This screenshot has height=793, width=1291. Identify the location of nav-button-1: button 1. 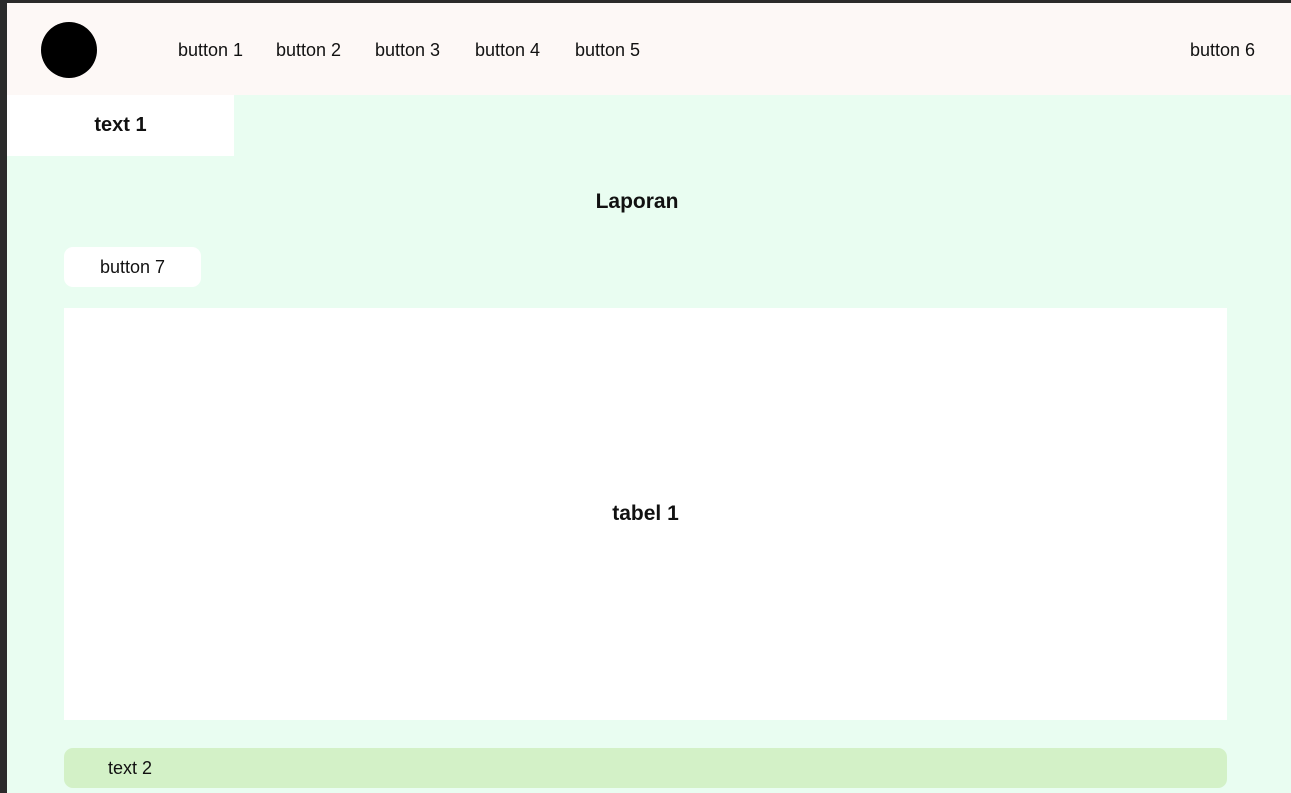
(210, 50).